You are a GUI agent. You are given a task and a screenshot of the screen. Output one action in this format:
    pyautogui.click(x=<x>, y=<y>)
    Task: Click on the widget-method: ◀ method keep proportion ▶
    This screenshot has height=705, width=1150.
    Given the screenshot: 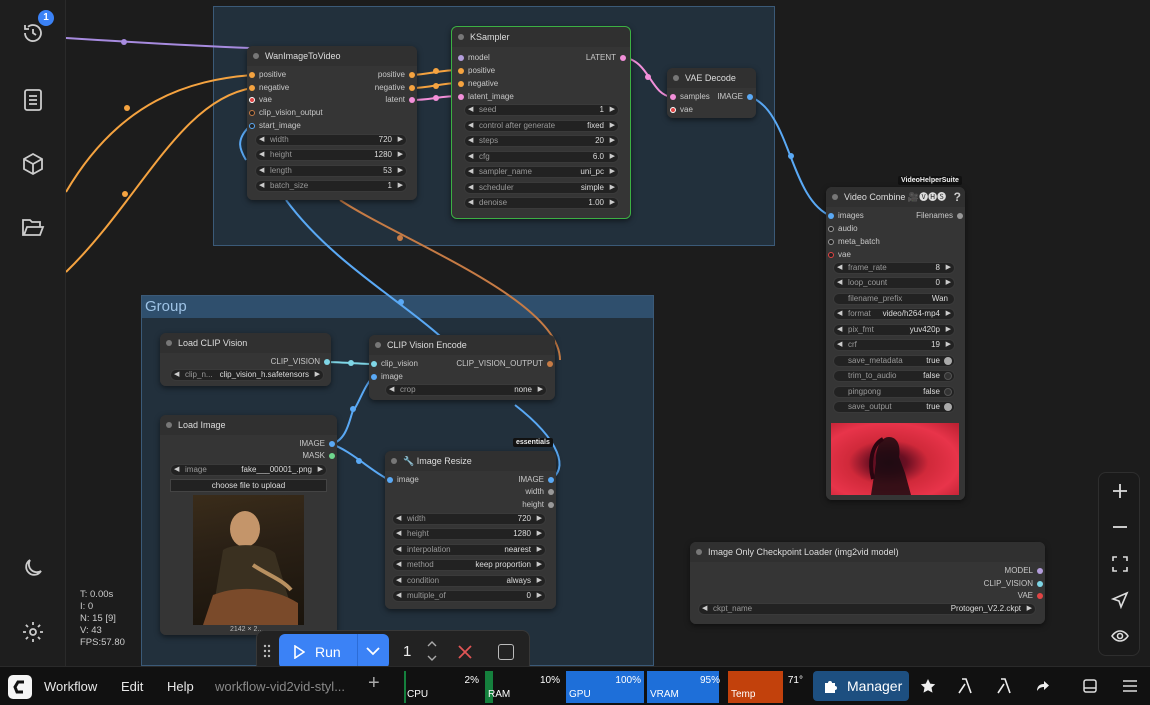 What is the action you would take?
    pyautogui.click(x=469, y=565)
    